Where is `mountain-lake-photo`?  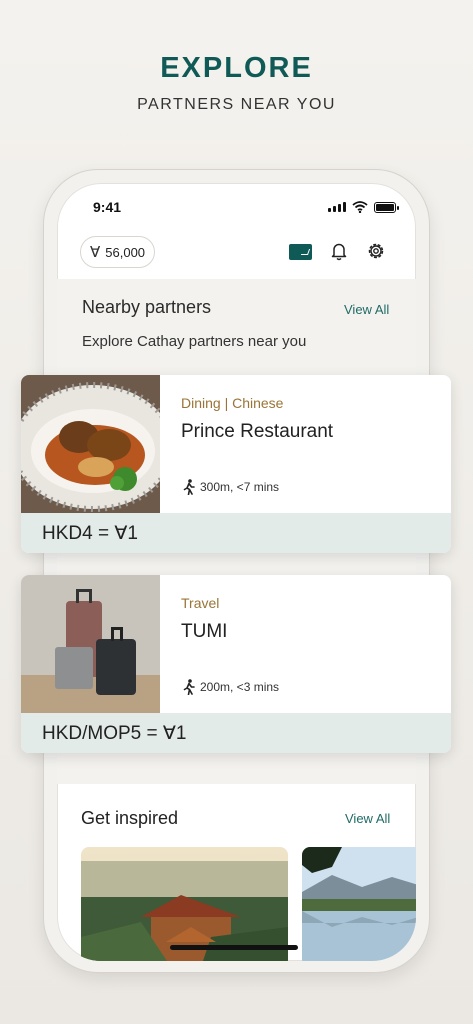 mountain-lake-photo is located at coordinates (359, 904).